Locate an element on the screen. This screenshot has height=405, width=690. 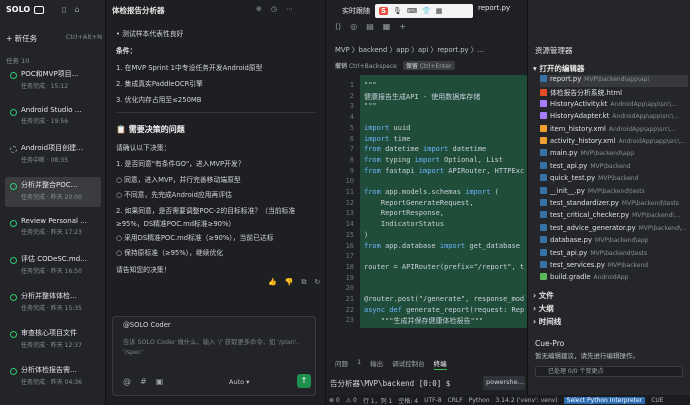
cue-status: CUE is located at coordinates (657, 400).